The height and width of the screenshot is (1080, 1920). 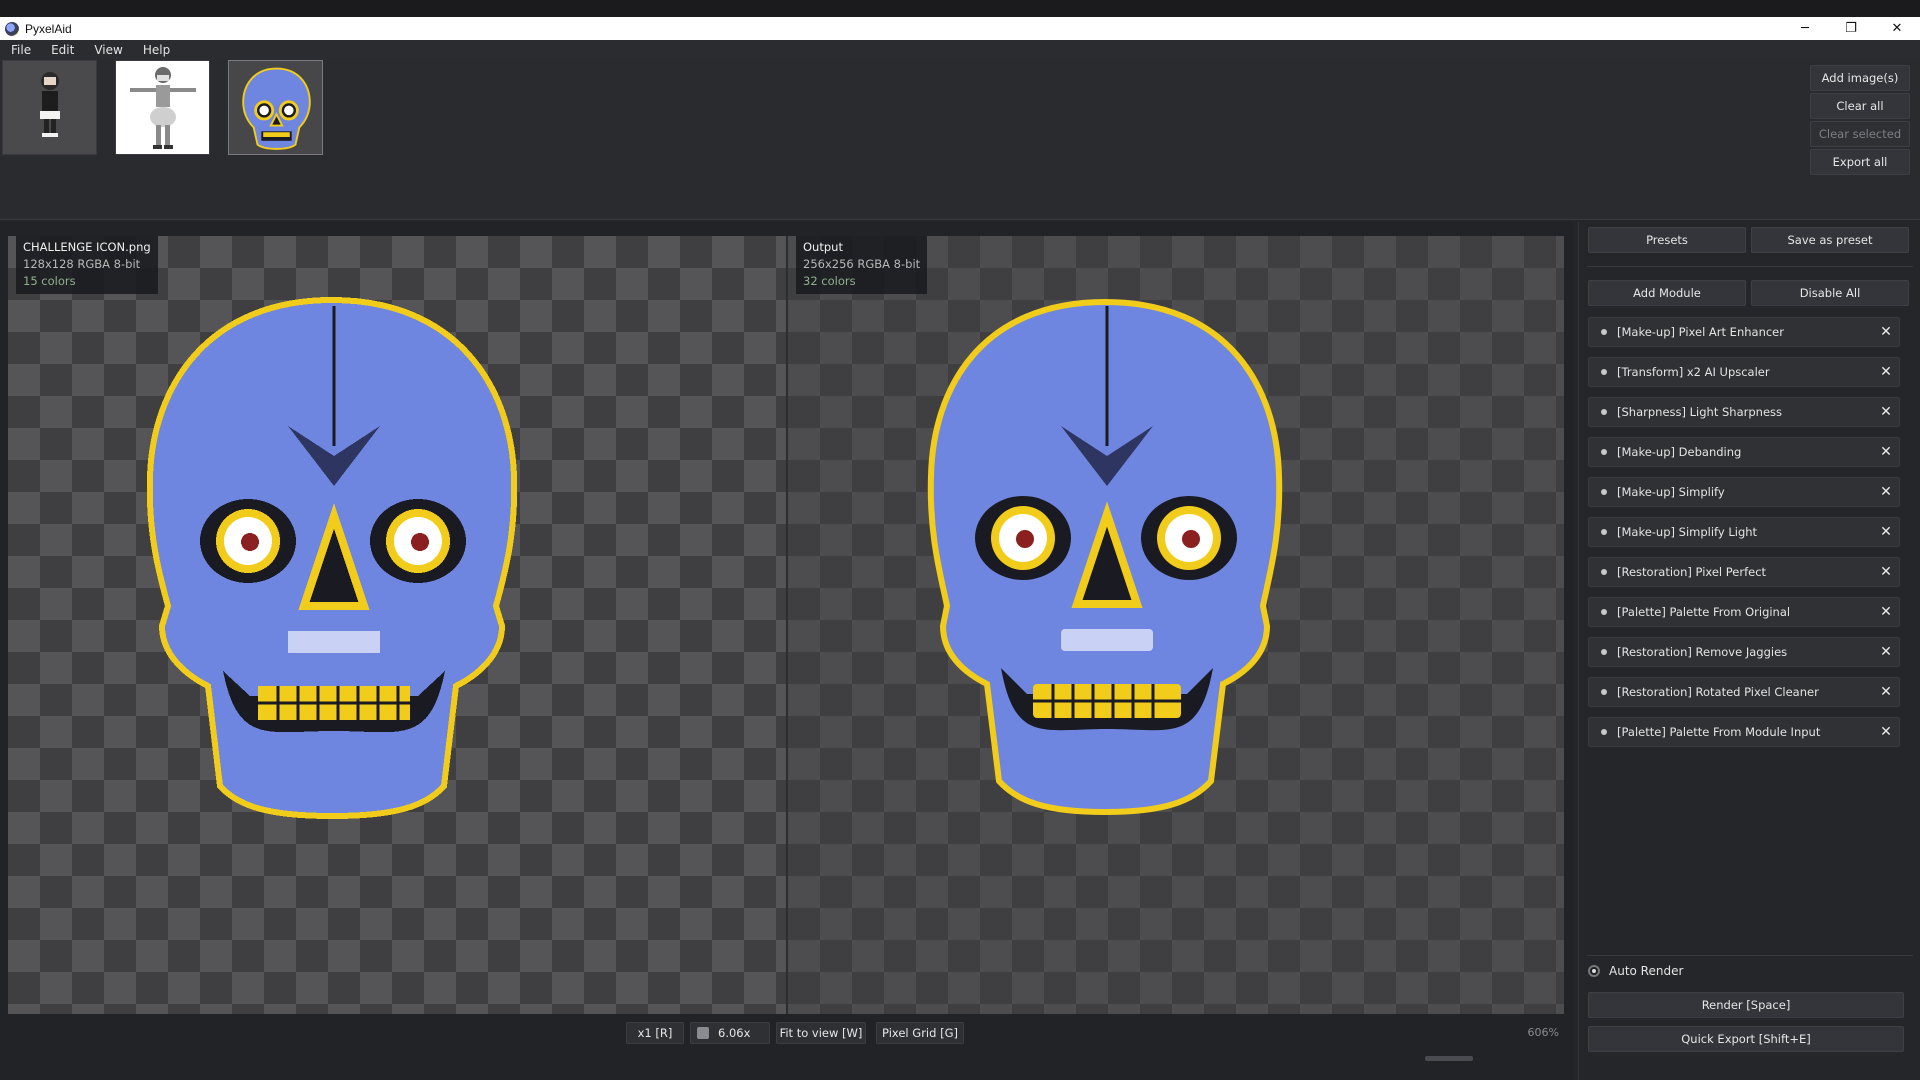 What do you see at coordinates (1860, 162) in the screenshot?
I see `export-all-button: Export all` at bounding box center [1860, 162].